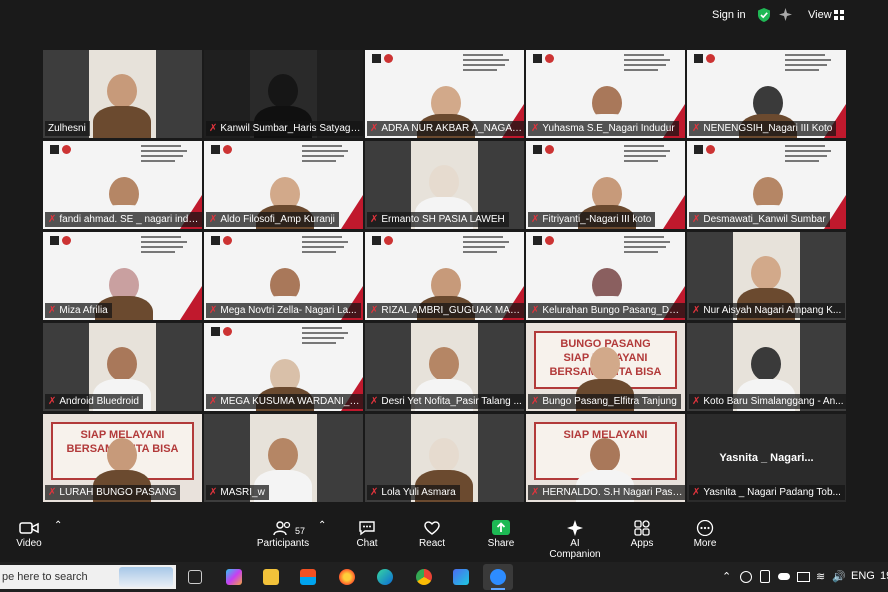 The image size is (888, 592). I want to click on file-explorer-icon, so click(271, 577).